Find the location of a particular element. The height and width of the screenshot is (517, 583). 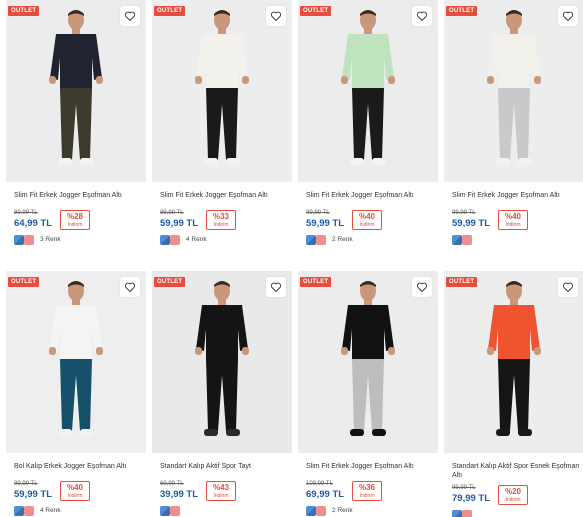

color-count: 3 Renk is located at coordinates (50, 239).